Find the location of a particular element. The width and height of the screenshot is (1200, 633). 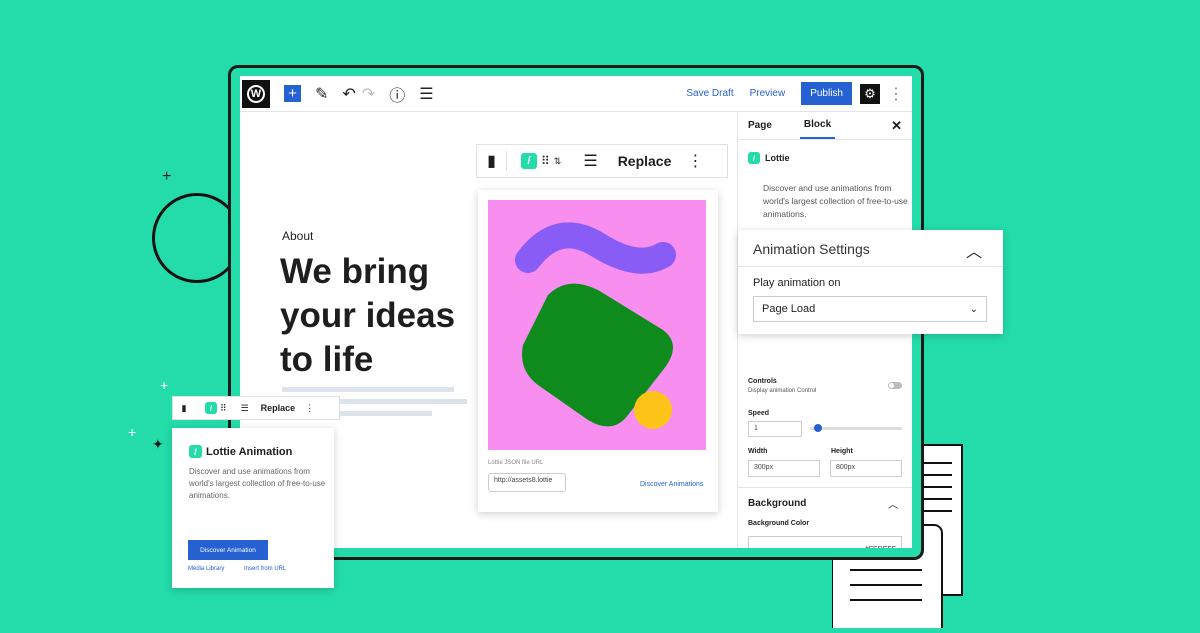

bg-color-label: Background Color is located at coordinates (779, 523).